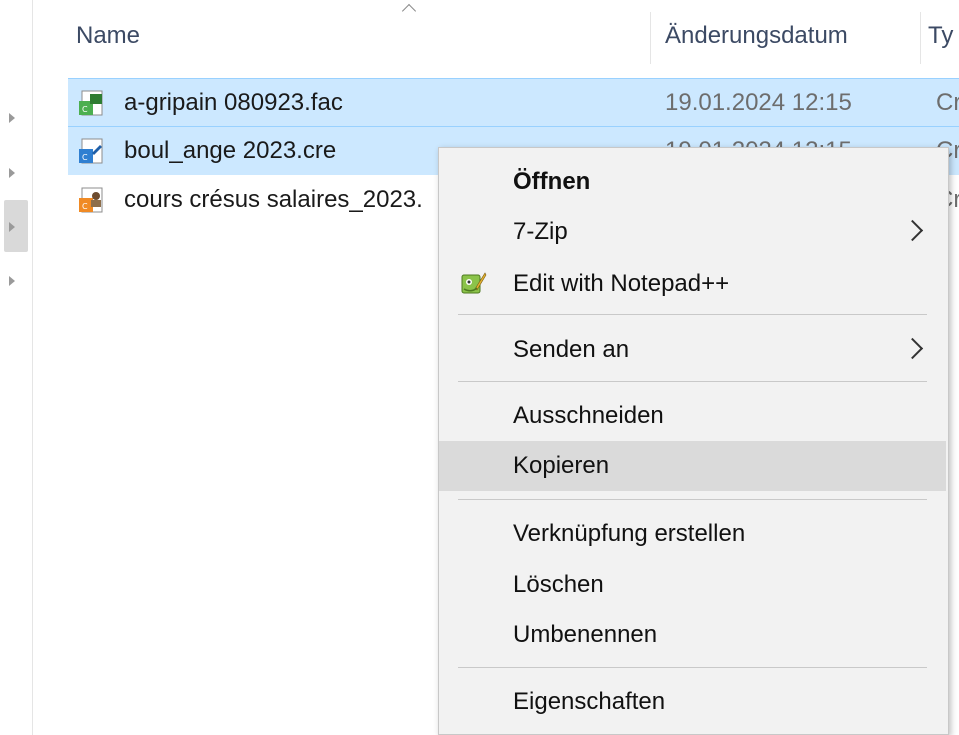 The image size is (959, 735). I want to click on navigation-pane, so click(16, 367).